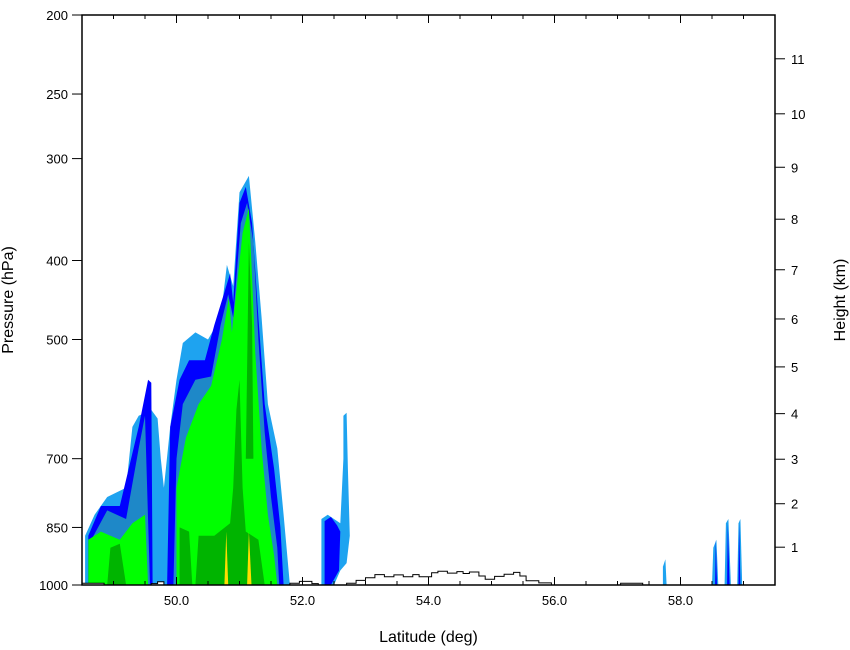  What do you see at coordinates (57, 94) in the screenshot?
I see `y-tick-label: 250` at bounding box center [57, 94].